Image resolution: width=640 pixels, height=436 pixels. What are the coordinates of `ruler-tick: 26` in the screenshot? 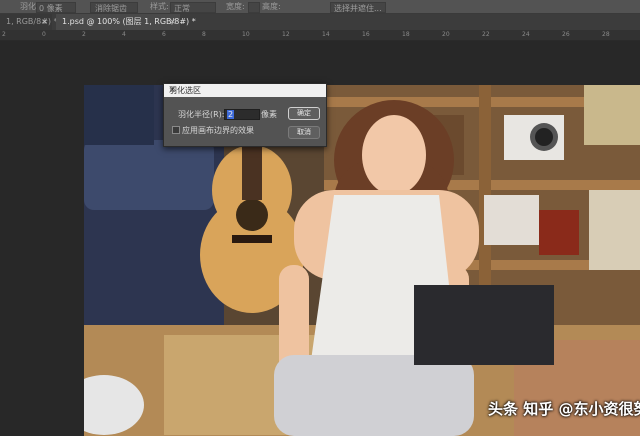 It's located at (566, 34).